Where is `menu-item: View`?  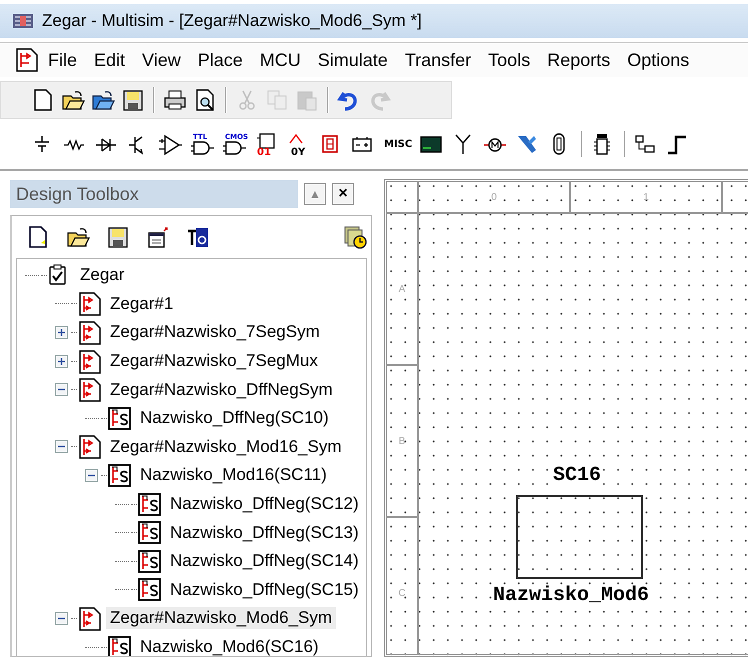 menu-item: View is located at coordinates (162, 60).